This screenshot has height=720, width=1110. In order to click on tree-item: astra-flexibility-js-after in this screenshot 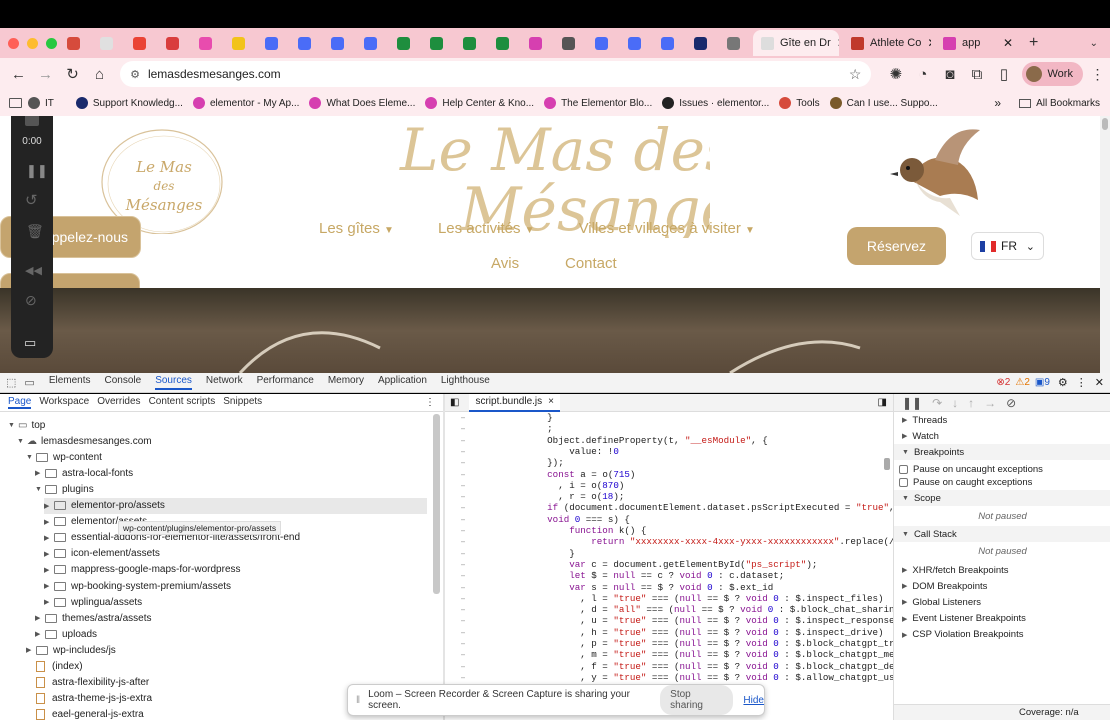, I will do `click(87, 683)`.